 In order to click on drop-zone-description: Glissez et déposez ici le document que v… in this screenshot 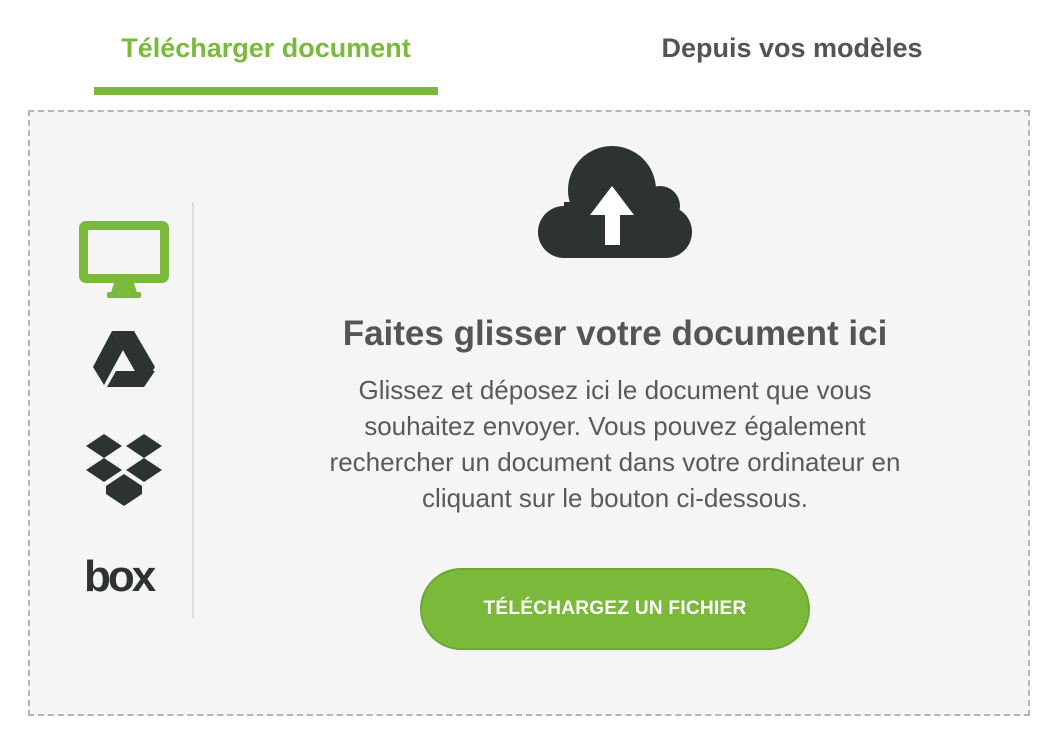, I will do `click(615, 444)`.